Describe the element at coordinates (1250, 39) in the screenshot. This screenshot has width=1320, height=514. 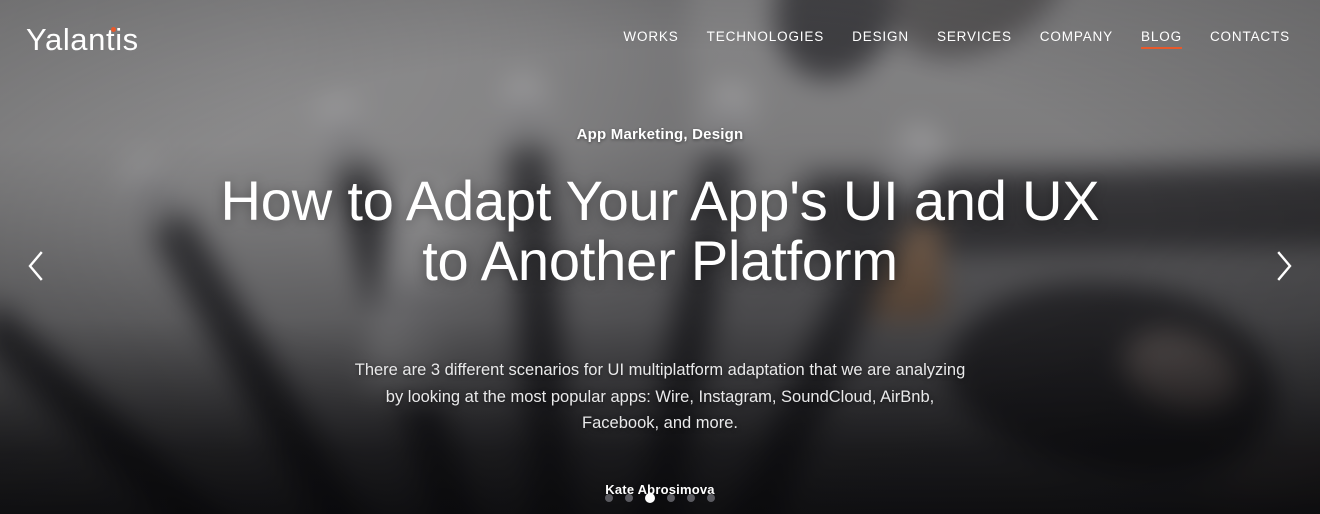
I see `nav-item-contacts: CONTACTS` at that location.